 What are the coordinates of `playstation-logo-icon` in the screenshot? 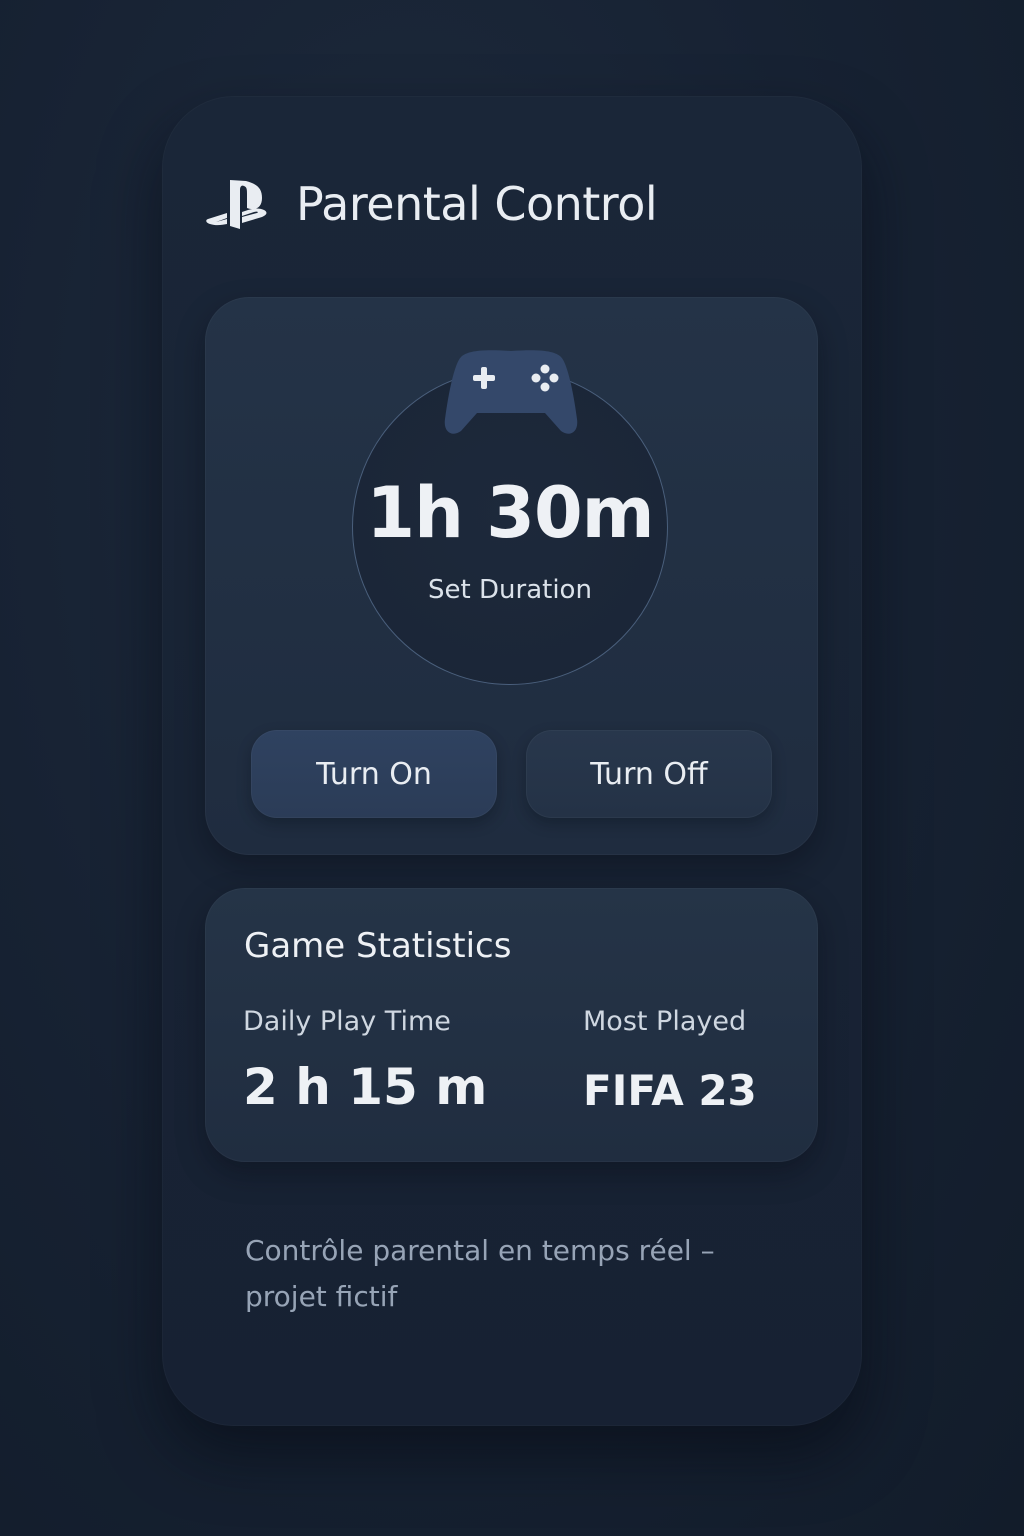 It's located at (239, 204).